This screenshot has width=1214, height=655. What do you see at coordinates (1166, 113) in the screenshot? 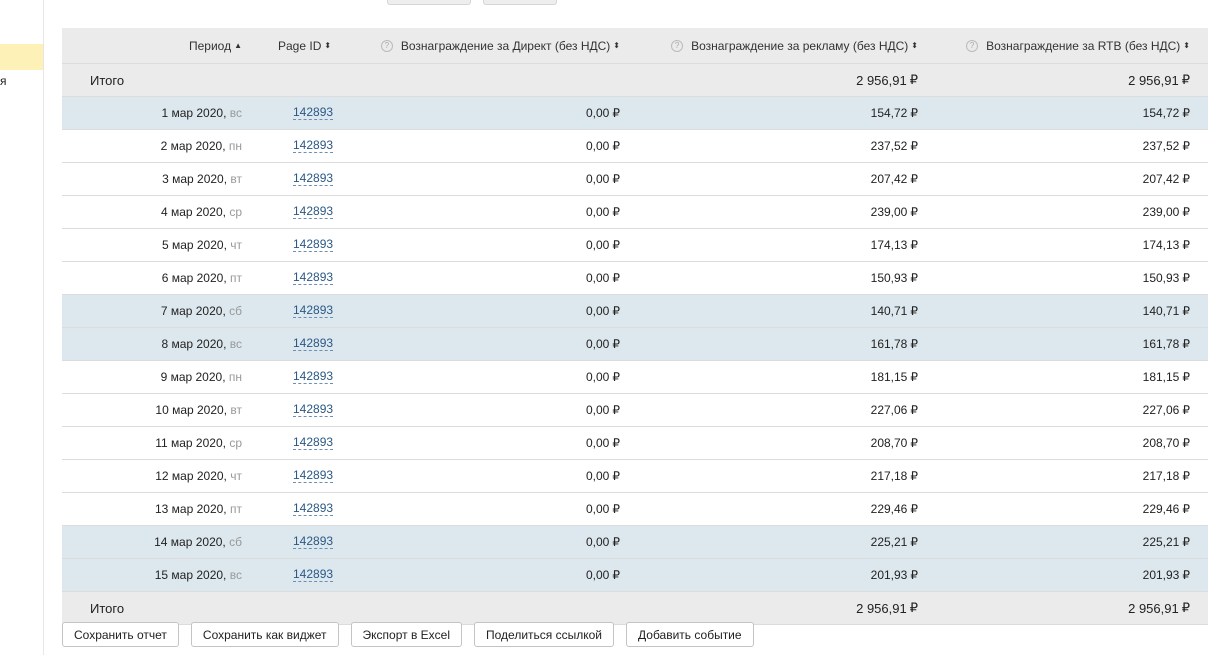
I see `rtb-cell: 154,72 ₽` at bounding box center [1166, 113].